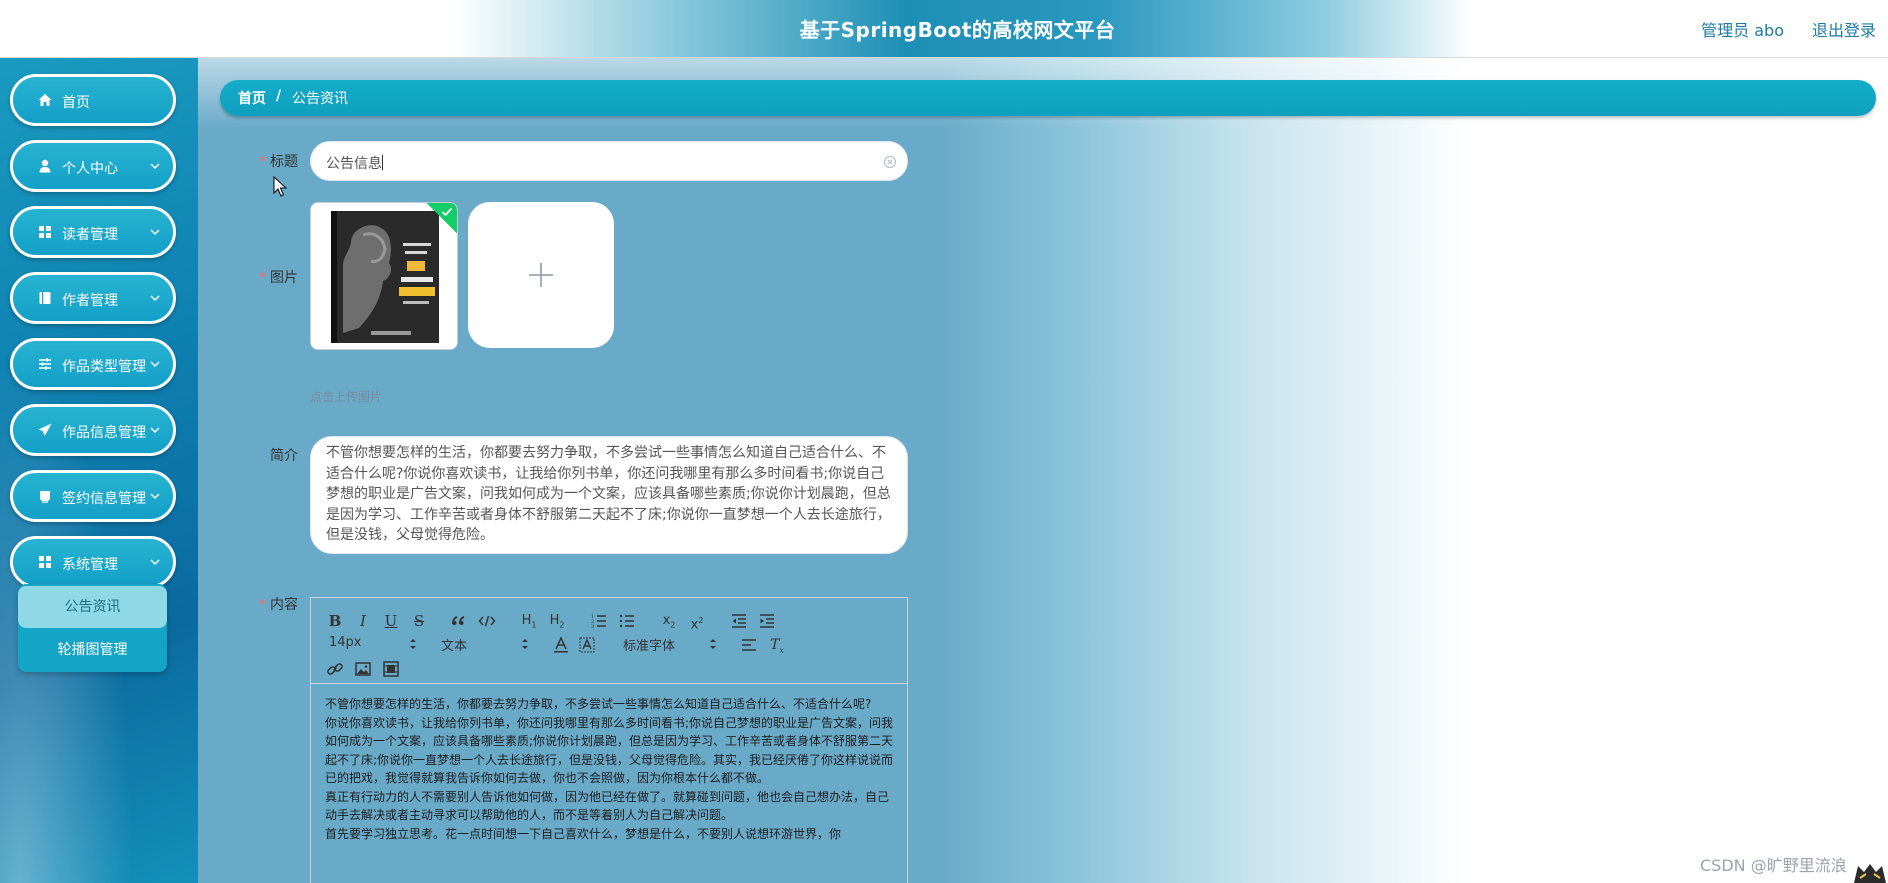 The height and width of the screenshot is (883, 1888). I want to click on sidebar-item-reader-management: 读者管理, so click(93, 232).